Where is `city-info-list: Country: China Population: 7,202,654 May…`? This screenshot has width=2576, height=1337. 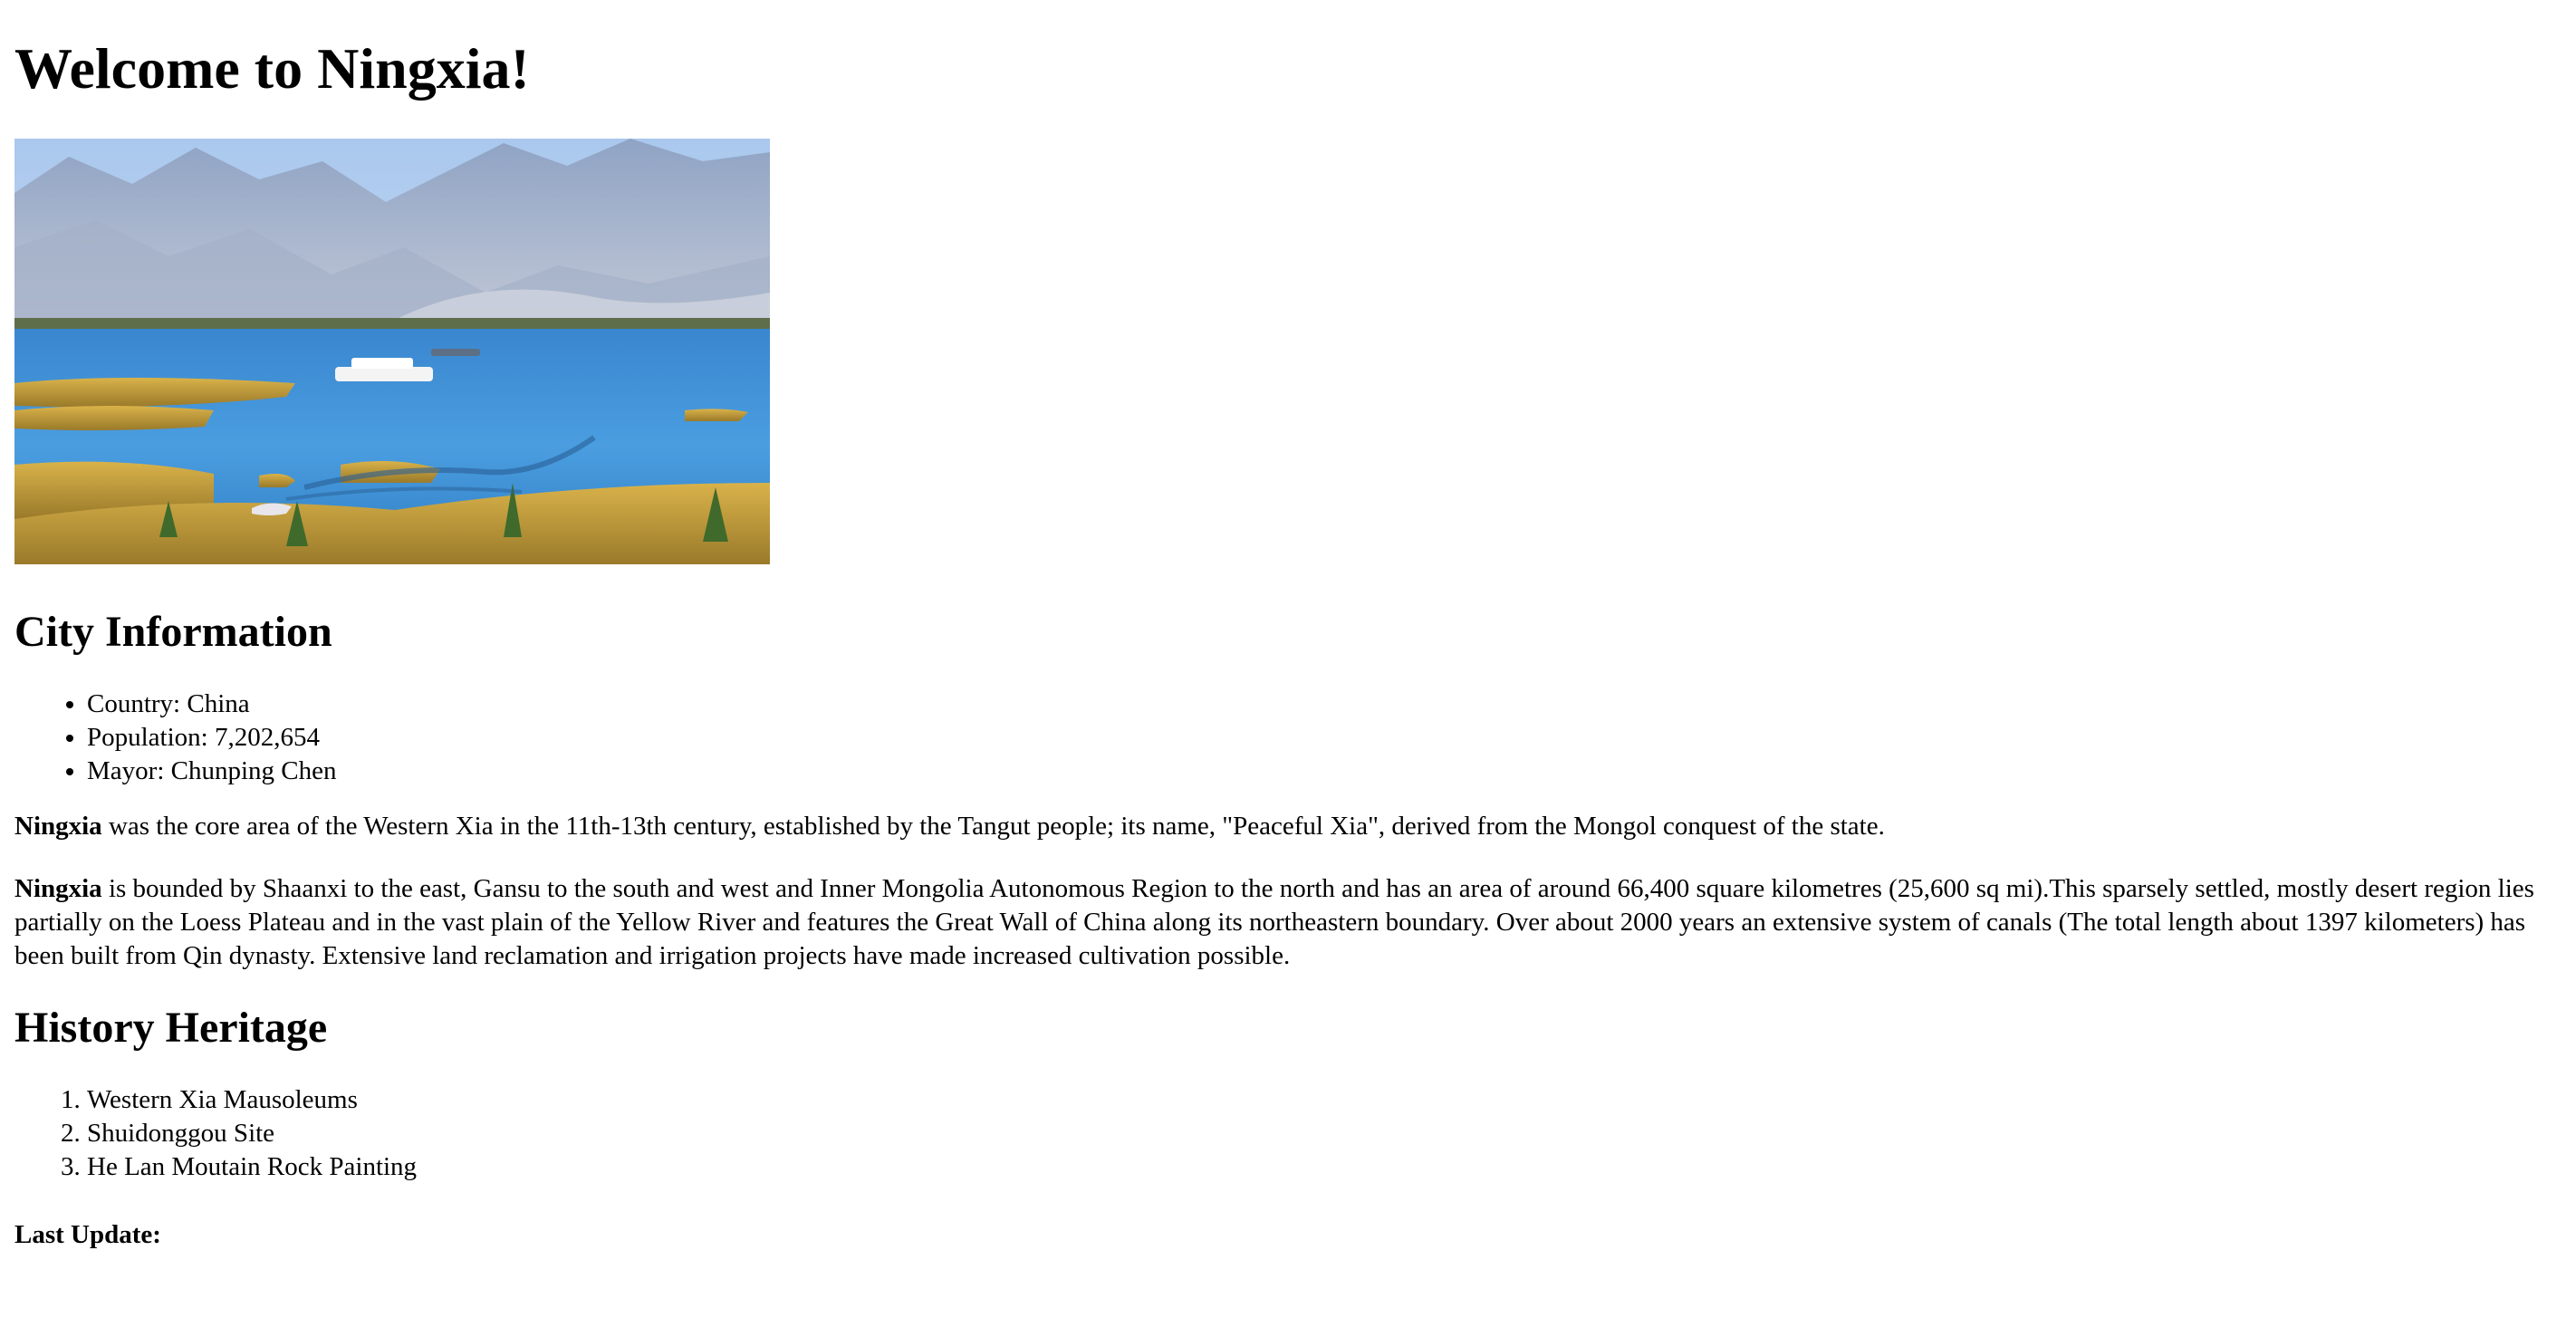
city-info-list: Country: China Population: 7,202,654 May… is located at coordinates (1288, 738).